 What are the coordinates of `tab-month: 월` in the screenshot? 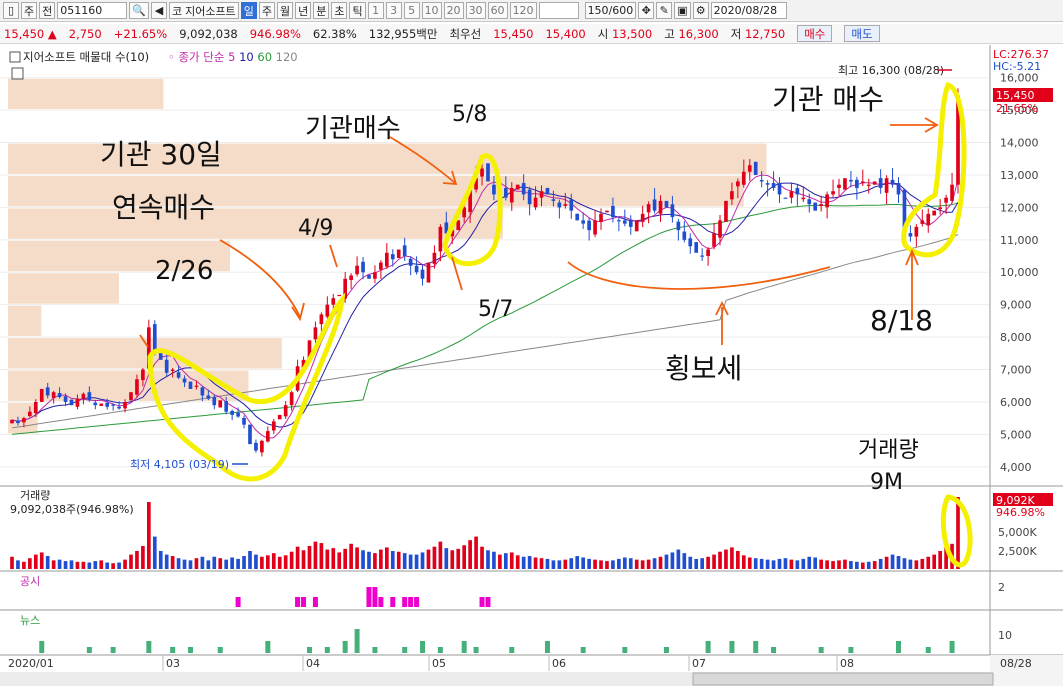 It's located at (285, 10).